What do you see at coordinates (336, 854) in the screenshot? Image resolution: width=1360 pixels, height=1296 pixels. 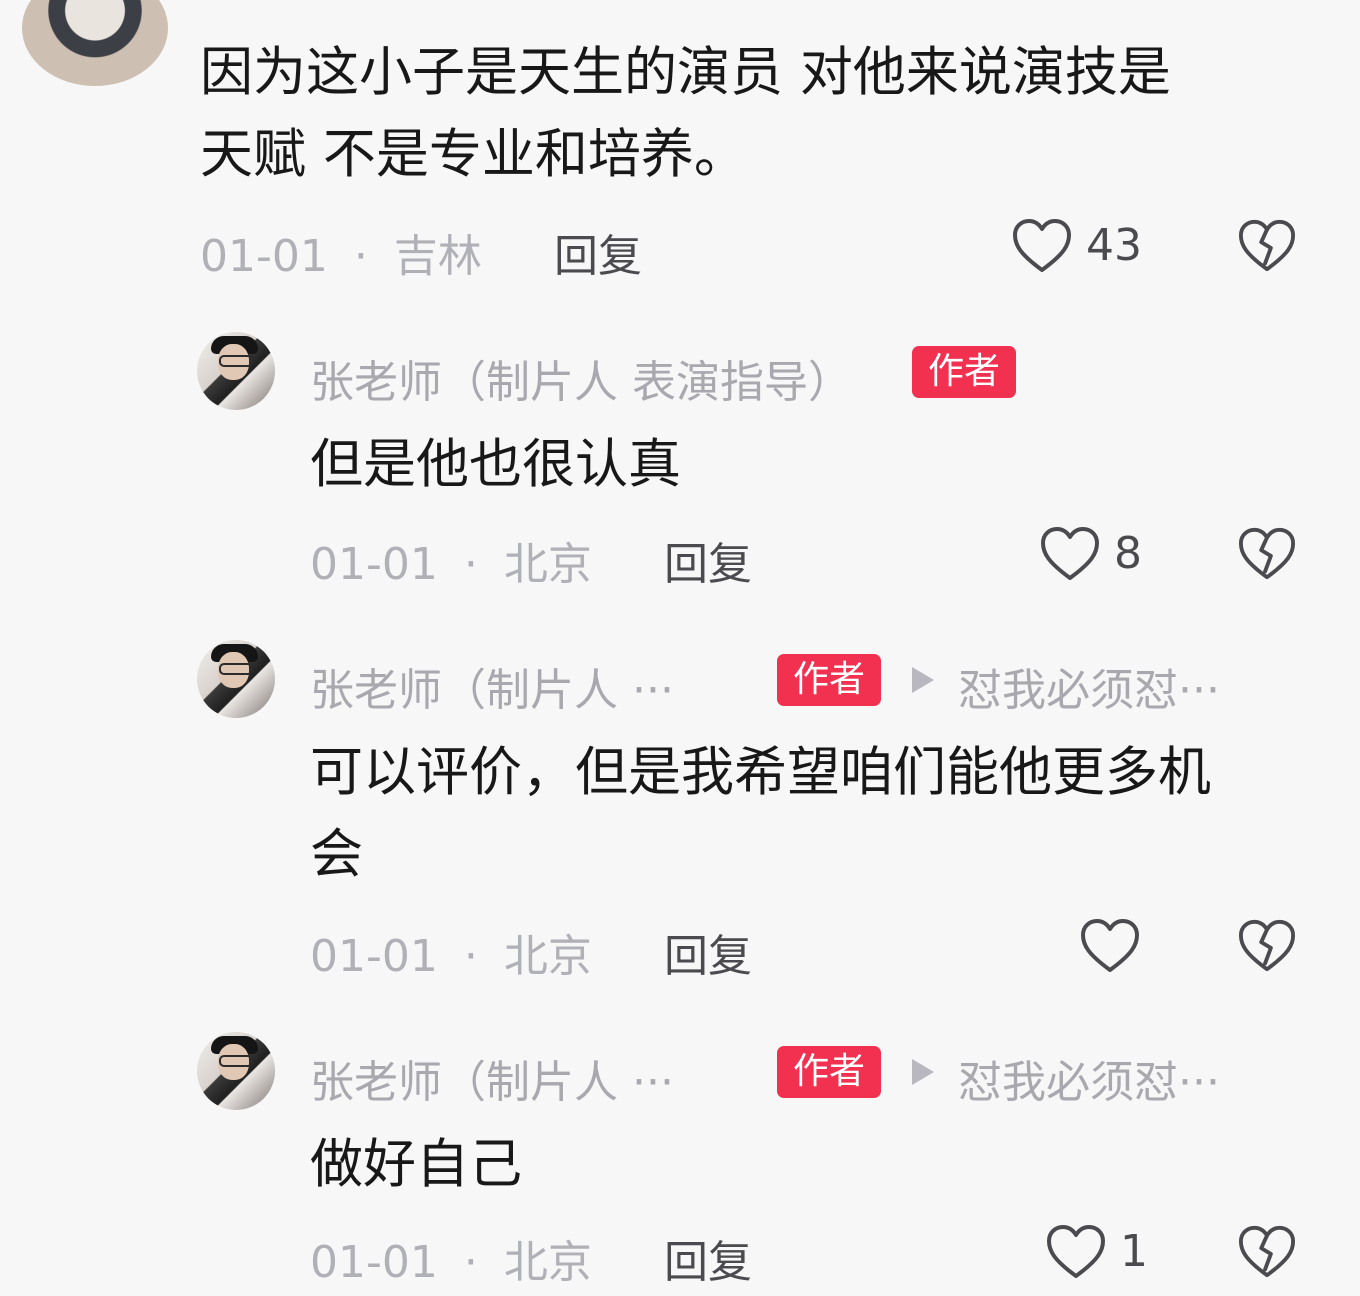 I see `reply-text-line-2: 会` at bounding box center [336, 854].